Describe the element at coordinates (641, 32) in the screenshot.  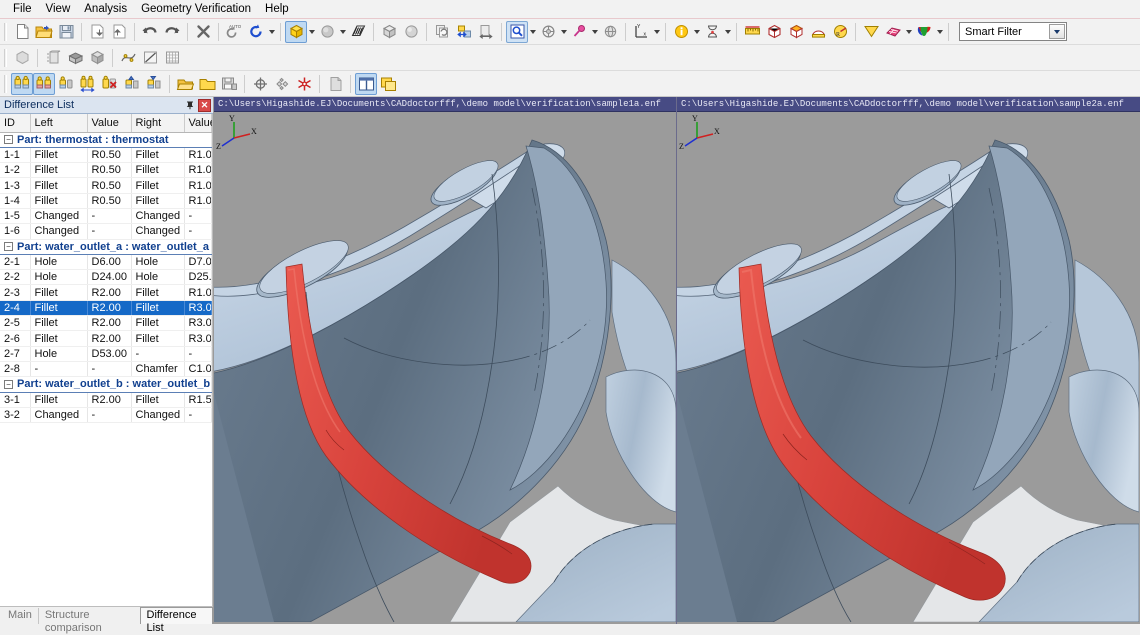
I see `axis-icon: Yx` at that location.